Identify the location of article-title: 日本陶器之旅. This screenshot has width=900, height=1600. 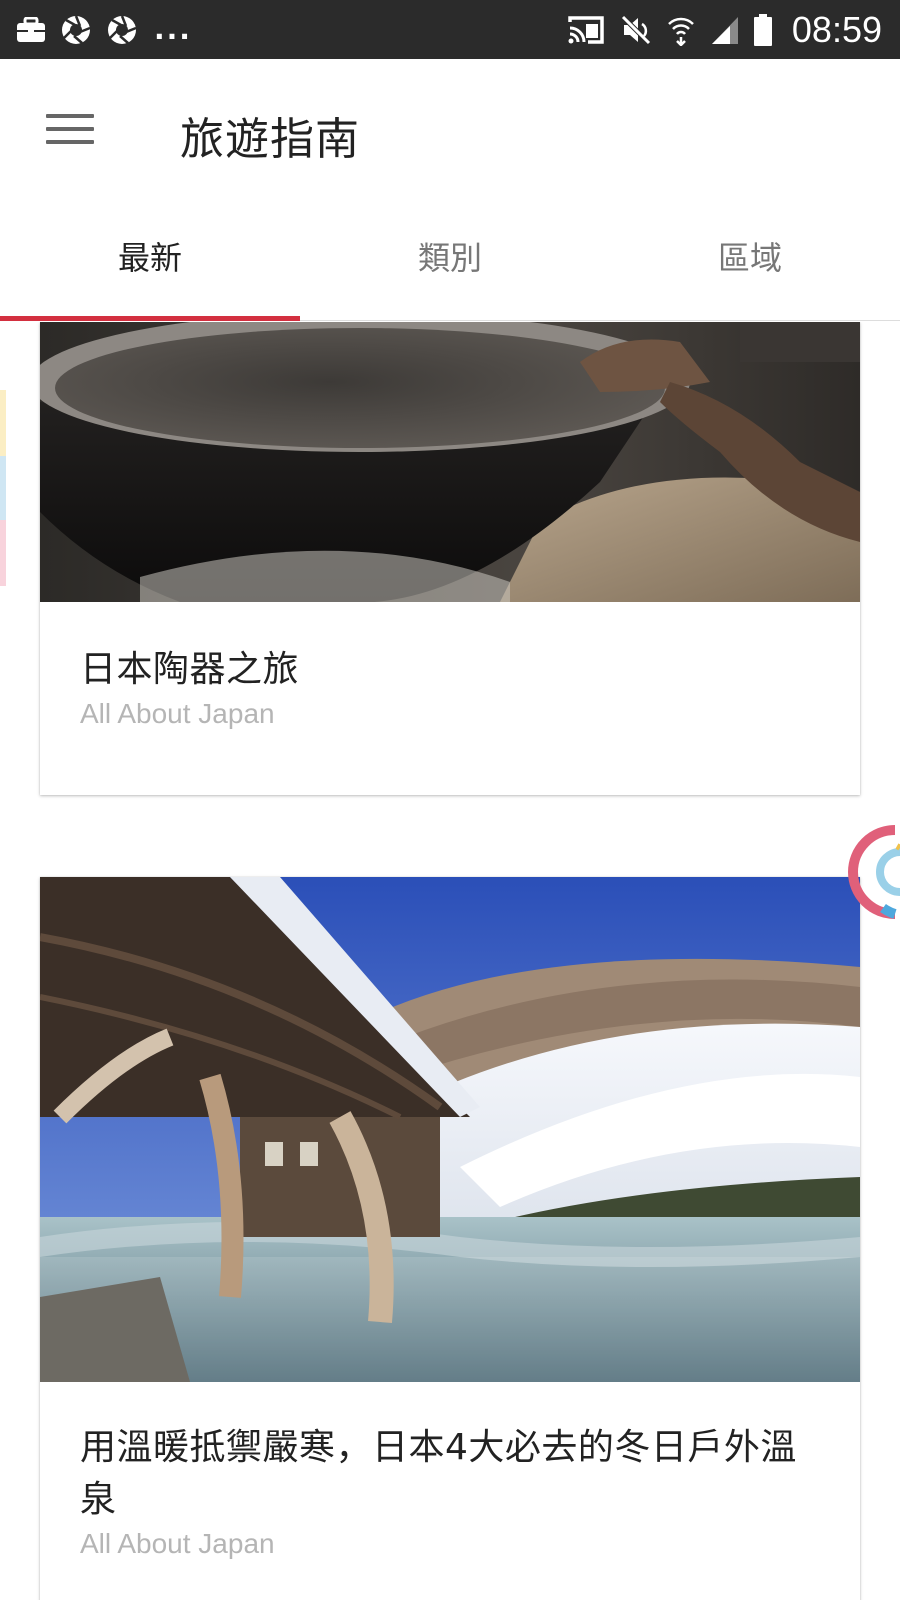
(190, 669).